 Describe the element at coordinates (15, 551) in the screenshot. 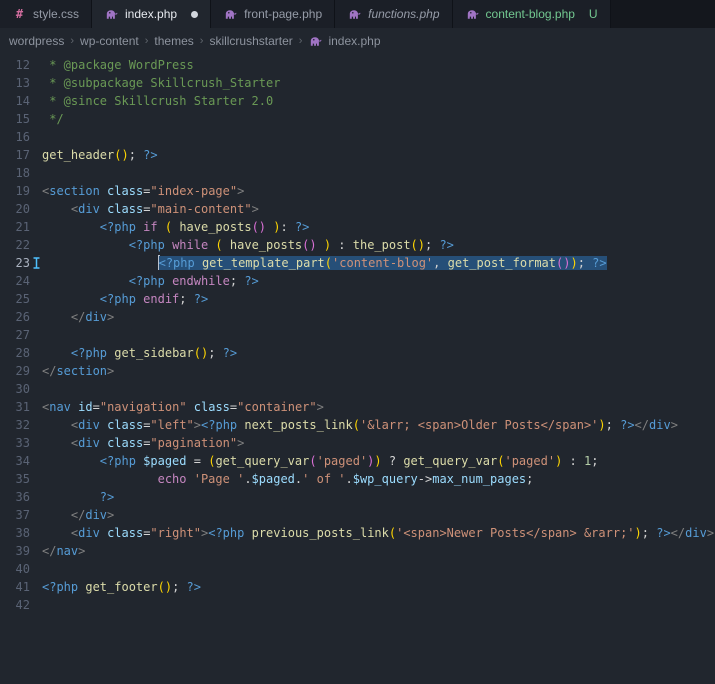

I see `line-number: 39` at that location.